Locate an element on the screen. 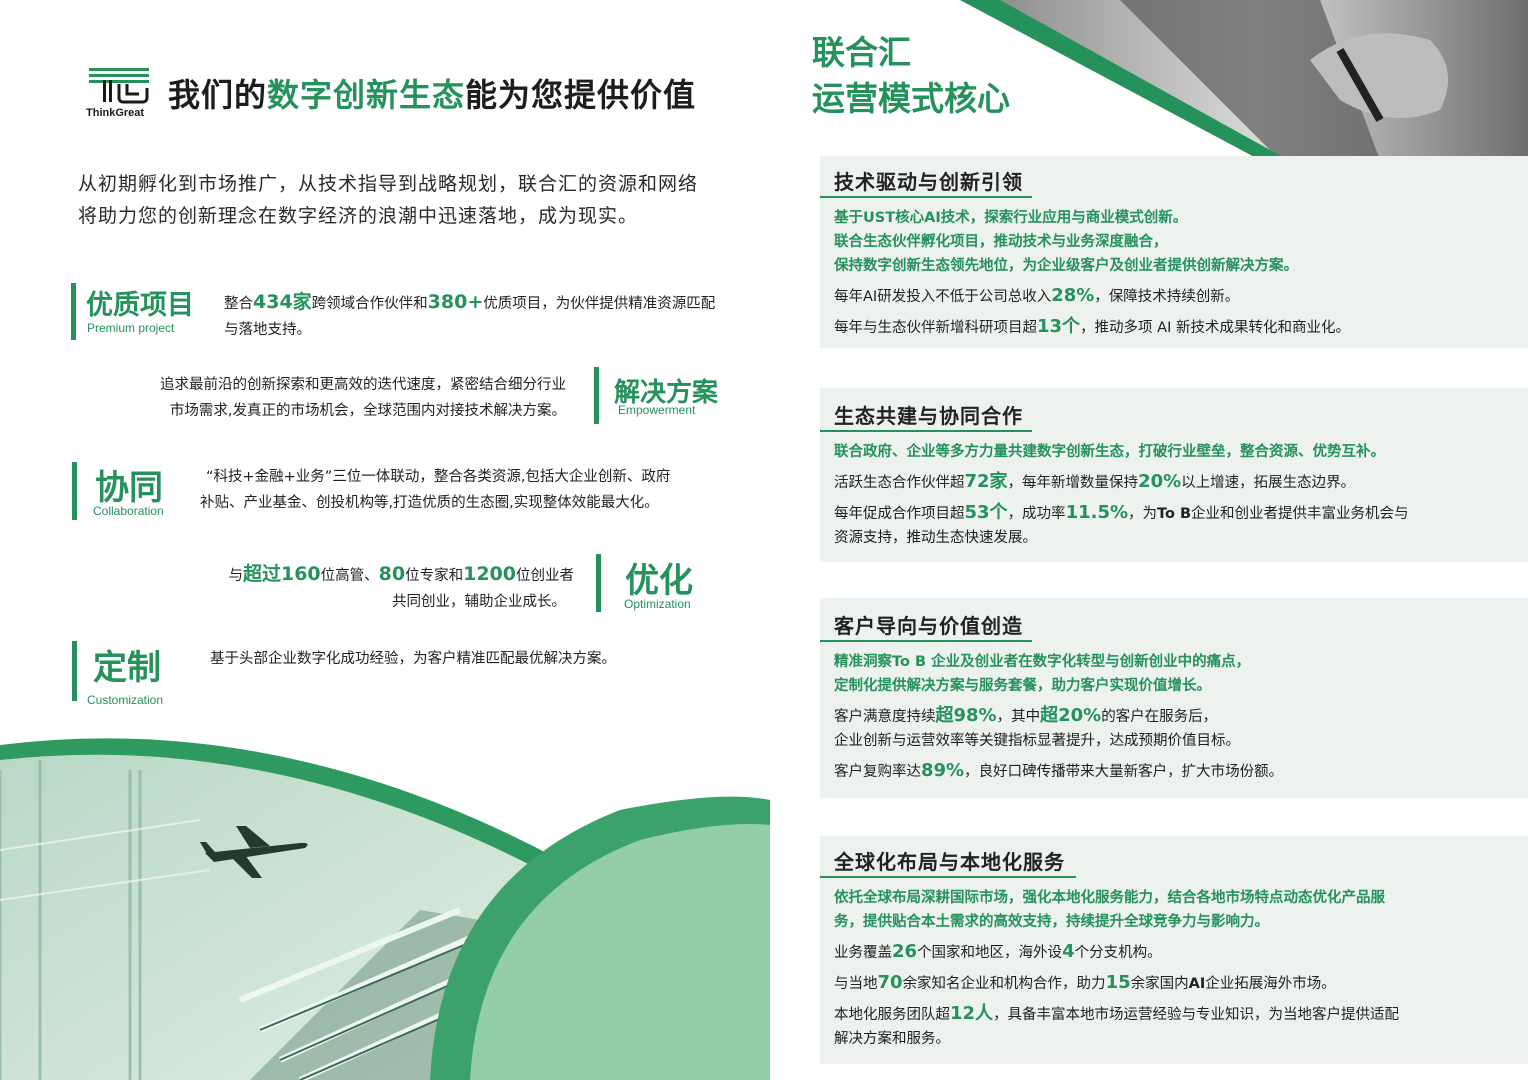 This screenshot has height=1080, width=1528. text: 位创业者 is located at coordinates (545, 576).